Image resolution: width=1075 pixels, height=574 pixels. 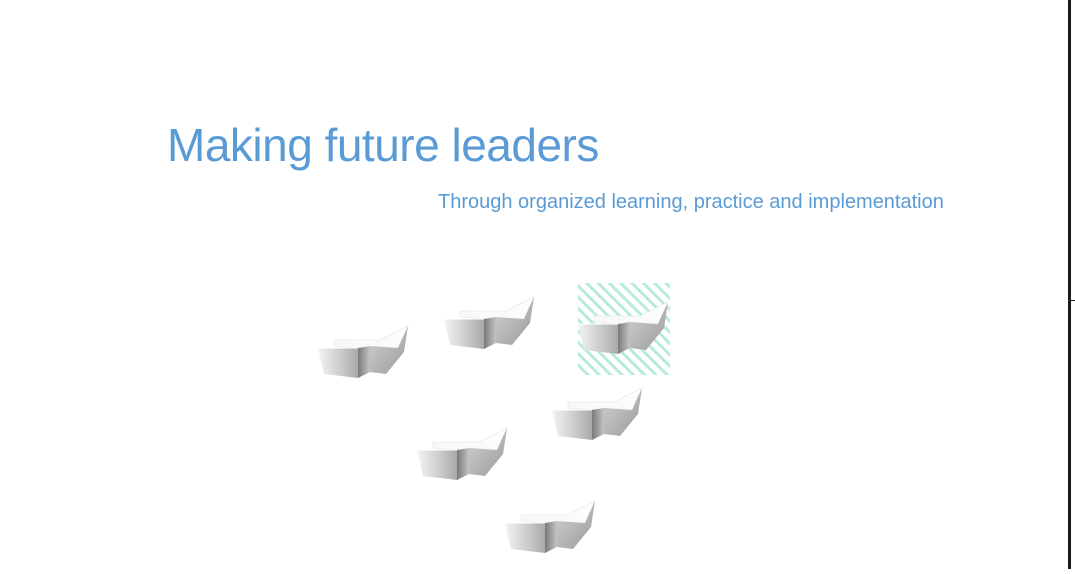 What do you see at coordinates (1069, 284) in the screenshot?
I see `window-right-border` at bounding box center [1069, 284].